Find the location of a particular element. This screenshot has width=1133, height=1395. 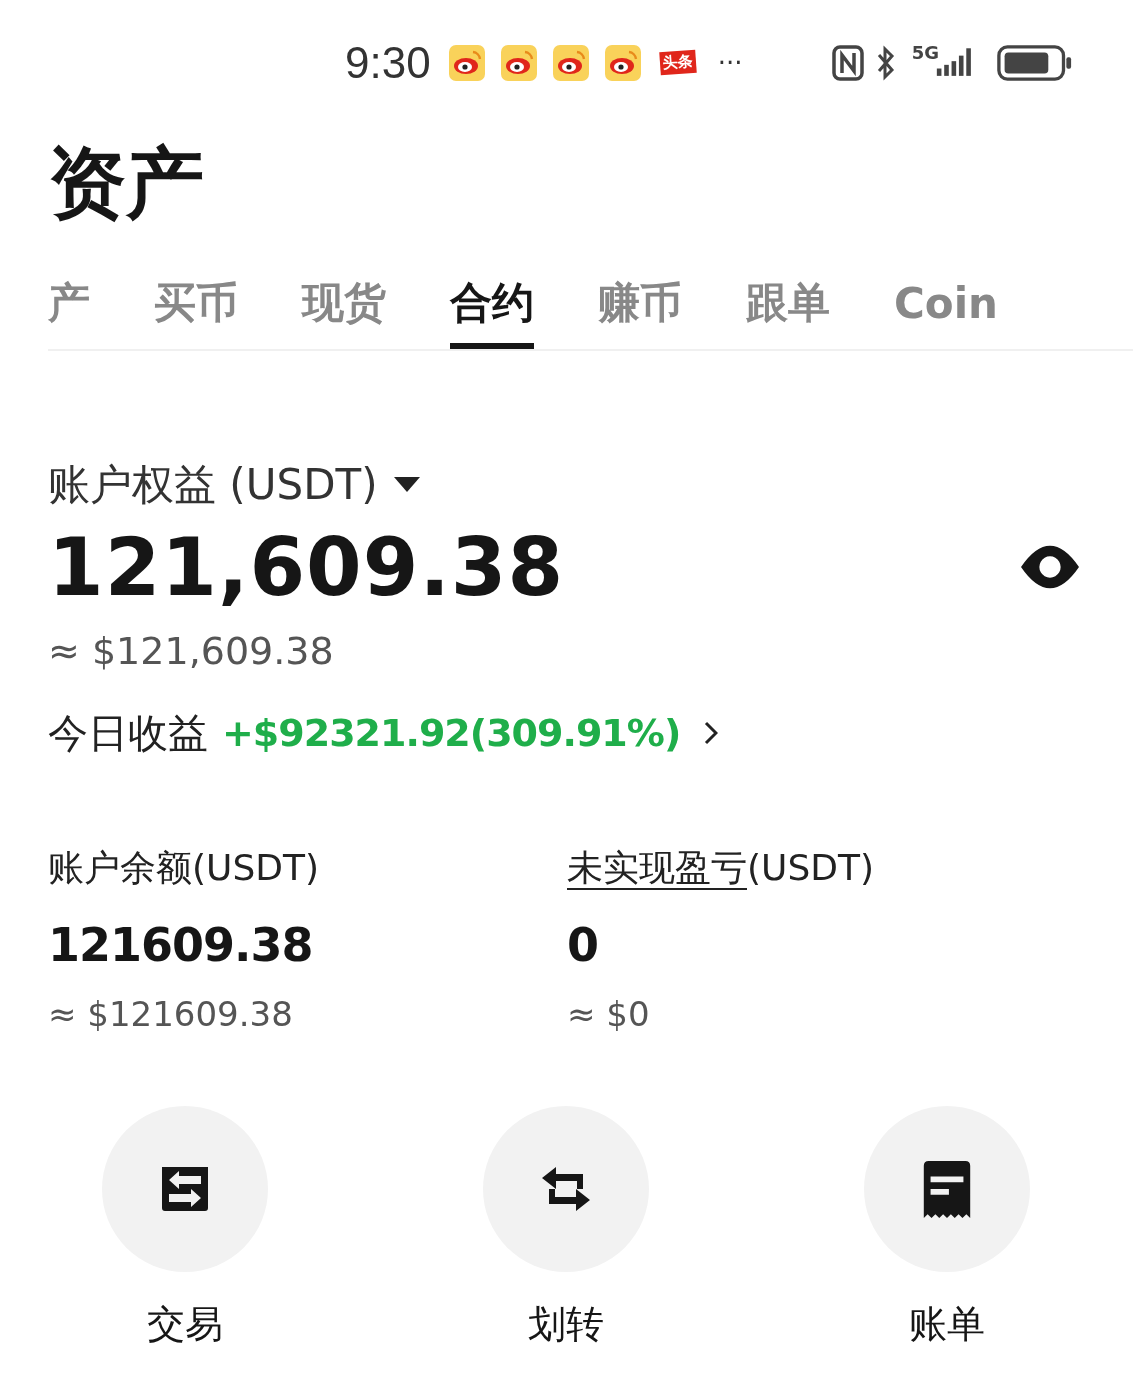

tab: 买币 is located at coordinates (196, 306).